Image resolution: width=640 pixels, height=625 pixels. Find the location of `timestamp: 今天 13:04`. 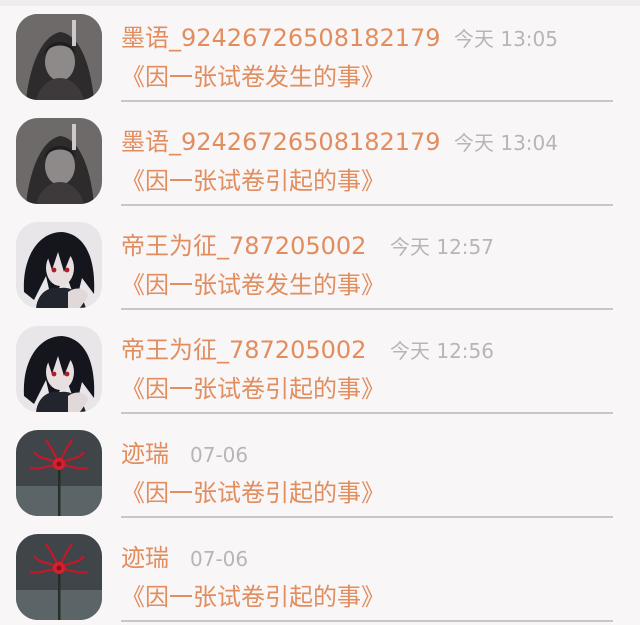

timestamp: 今天 13:04 is located at coordinates (506, 143).